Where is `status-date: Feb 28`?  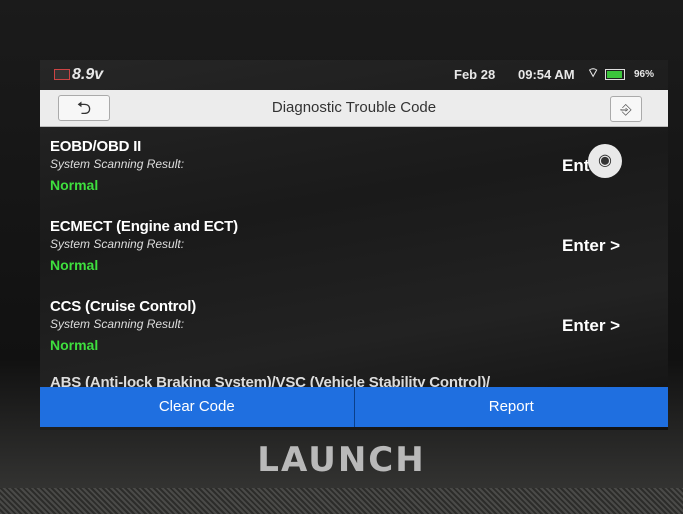 status-date: Feb 28 is located at coordinates (475, 74).